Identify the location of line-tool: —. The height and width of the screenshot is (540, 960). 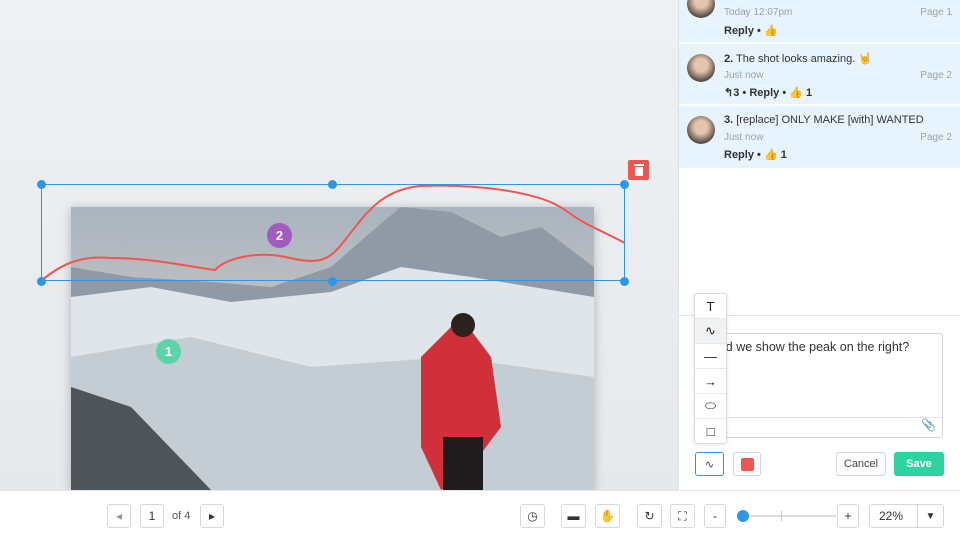
(710, 356).